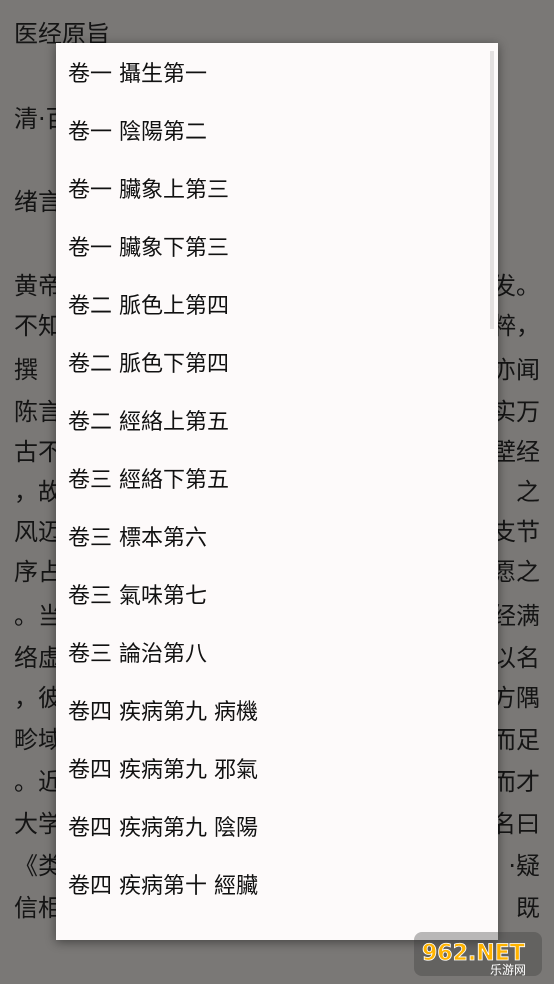 This screenshot has height=984, width=554. Describe the element at coordinates (277, 246) in the screenshot. I see `menu-item: 卷一 臟象下第三` at that location.